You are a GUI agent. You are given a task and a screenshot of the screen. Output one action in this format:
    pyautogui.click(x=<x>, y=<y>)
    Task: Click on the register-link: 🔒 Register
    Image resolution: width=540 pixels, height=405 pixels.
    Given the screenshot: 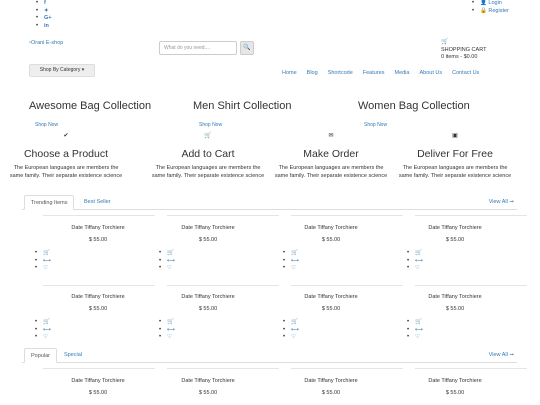 What is the action you would take?
    pyautogui.click(x=490, y=12)
    